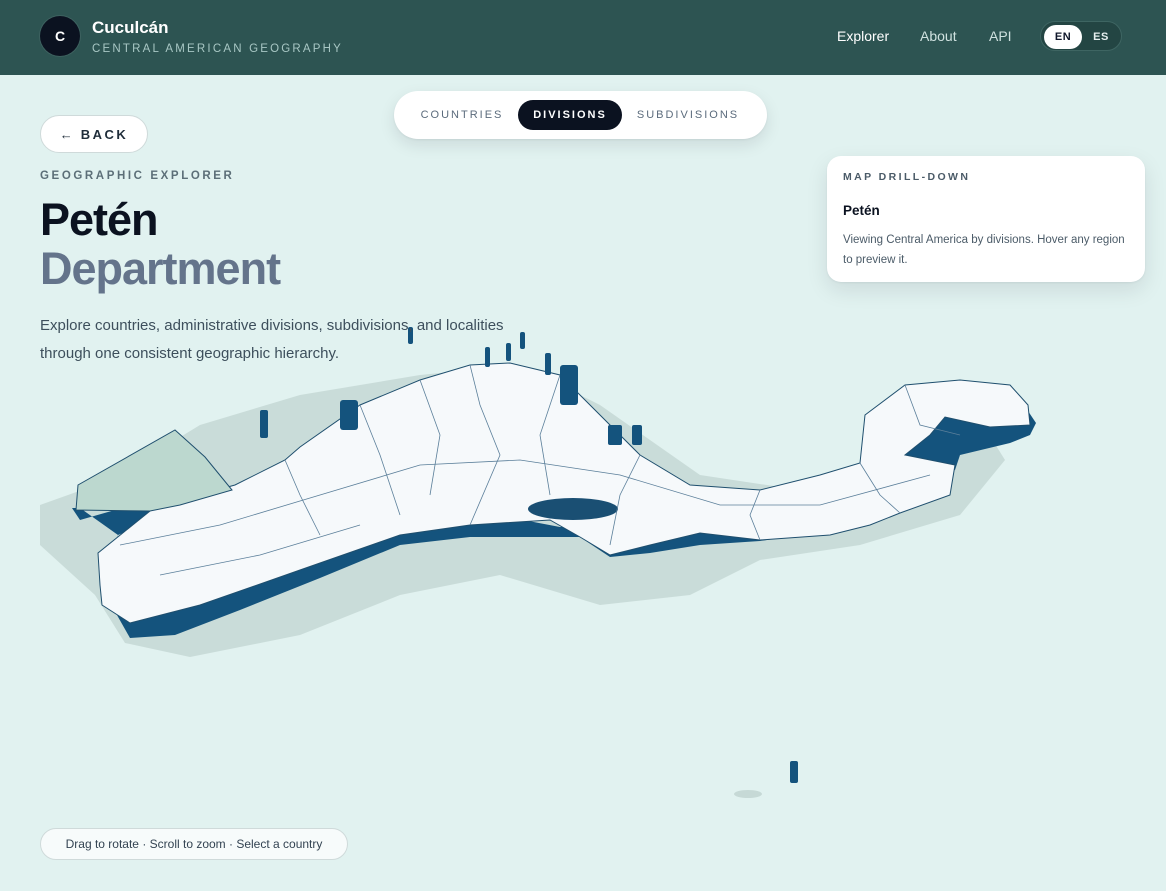 This screenshot has height=891, width=1166. Describe the element at coordinates (570, 115) in the screenshot. I see `tab-divisions: DIVISIONS` at that location.